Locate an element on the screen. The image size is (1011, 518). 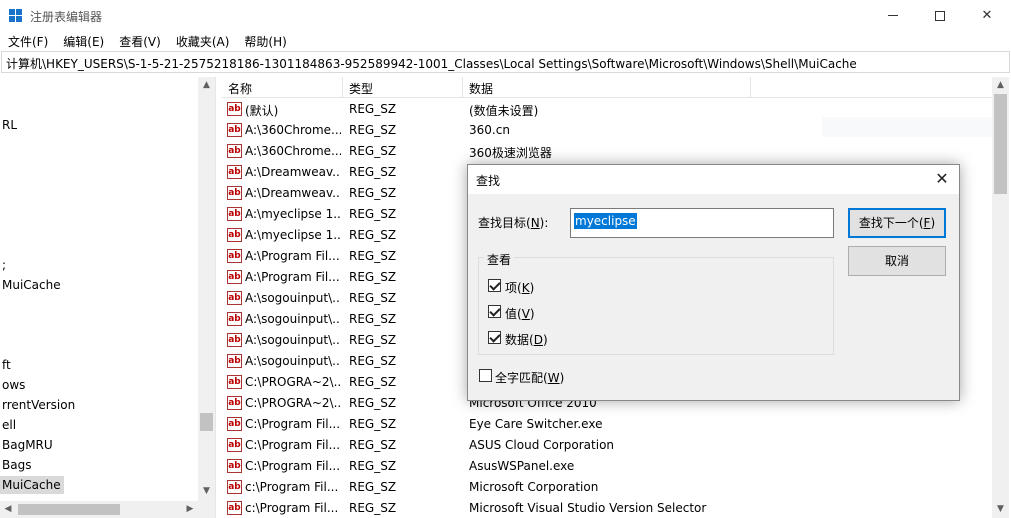
keys-checkbox is located at coordinates (494, 285).